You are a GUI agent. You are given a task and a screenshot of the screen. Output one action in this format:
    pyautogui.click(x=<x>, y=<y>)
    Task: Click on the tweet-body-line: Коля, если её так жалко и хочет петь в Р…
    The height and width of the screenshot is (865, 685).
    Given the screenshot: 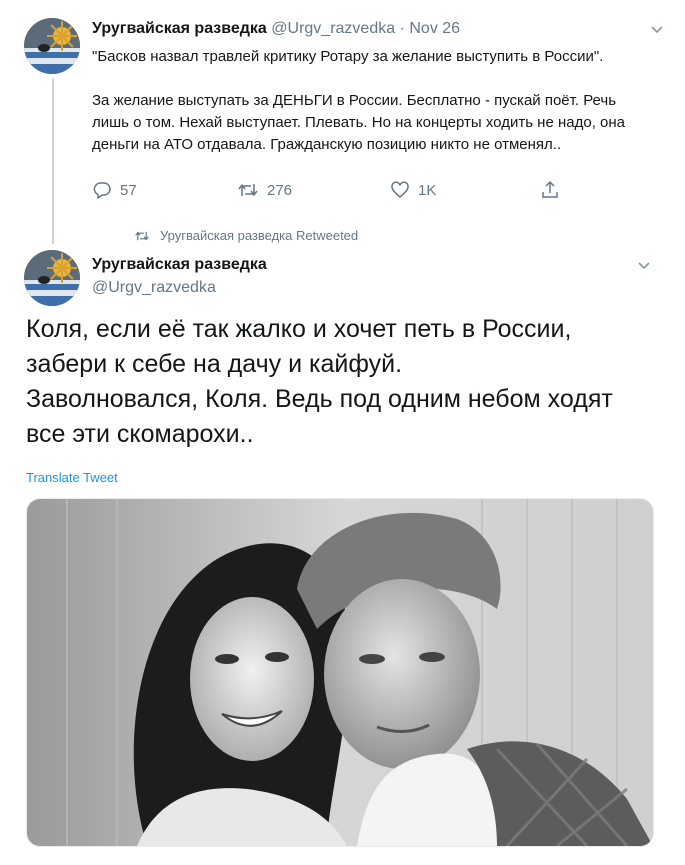 What is the action you would take?
    pyautogui.click(x=299, y=329)
    